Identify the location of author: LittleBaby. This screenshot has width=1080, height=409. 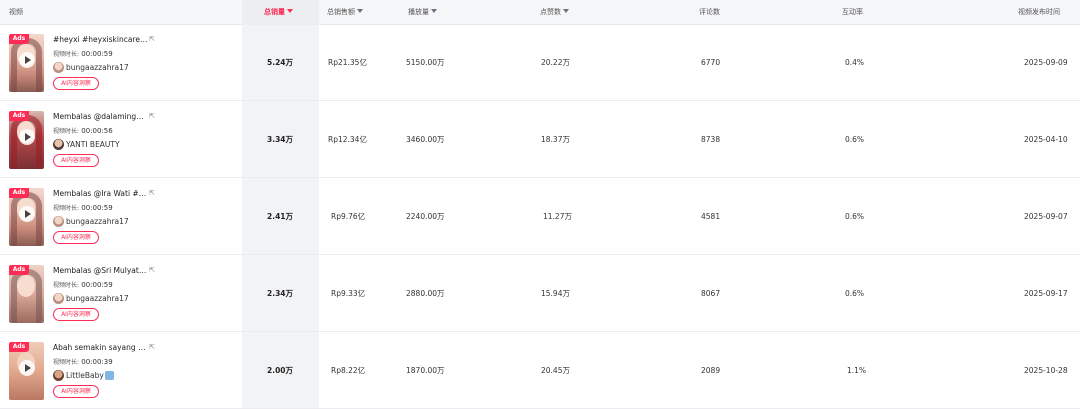
(83, 376).